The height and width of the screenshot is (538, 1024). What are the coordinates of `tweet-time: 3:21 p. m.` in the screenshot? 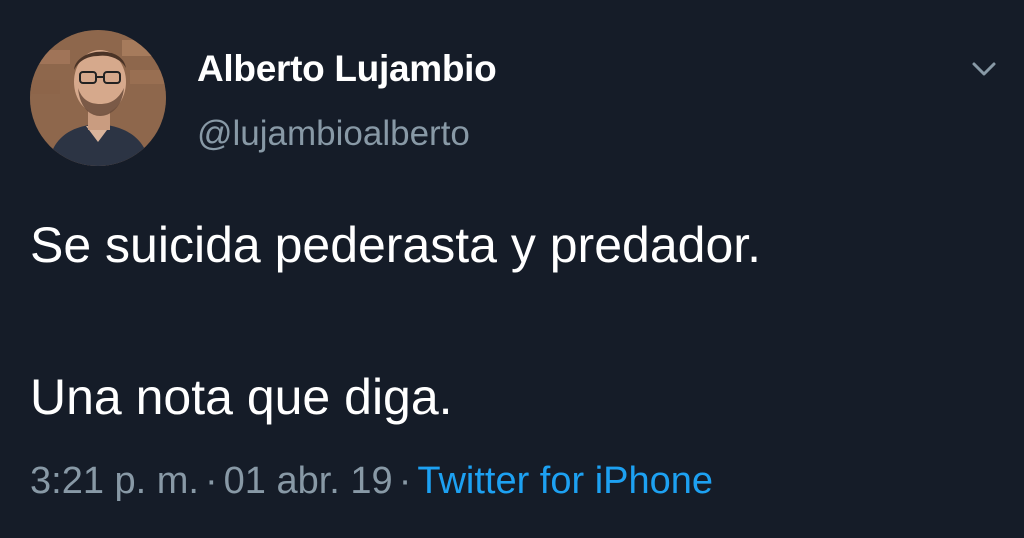 It's located at (114, 481).